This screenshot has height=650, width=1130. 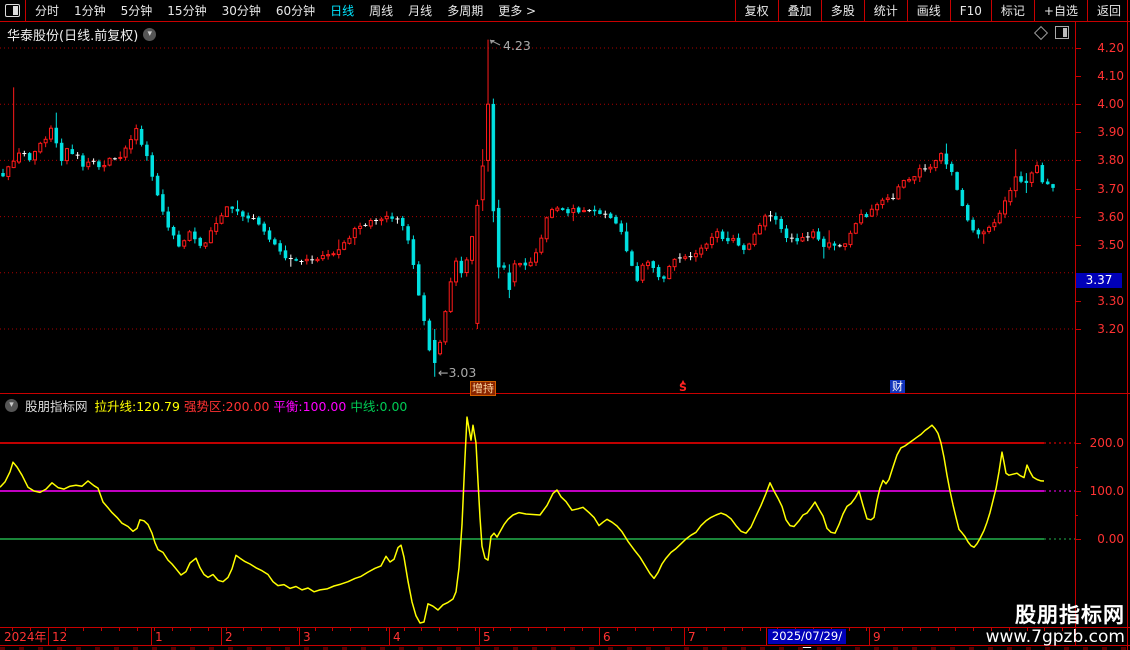 What do you see at coordinates (885, 10) in the screenshot?
I see `button-统计: 统计` at bounding box center [885, 10].